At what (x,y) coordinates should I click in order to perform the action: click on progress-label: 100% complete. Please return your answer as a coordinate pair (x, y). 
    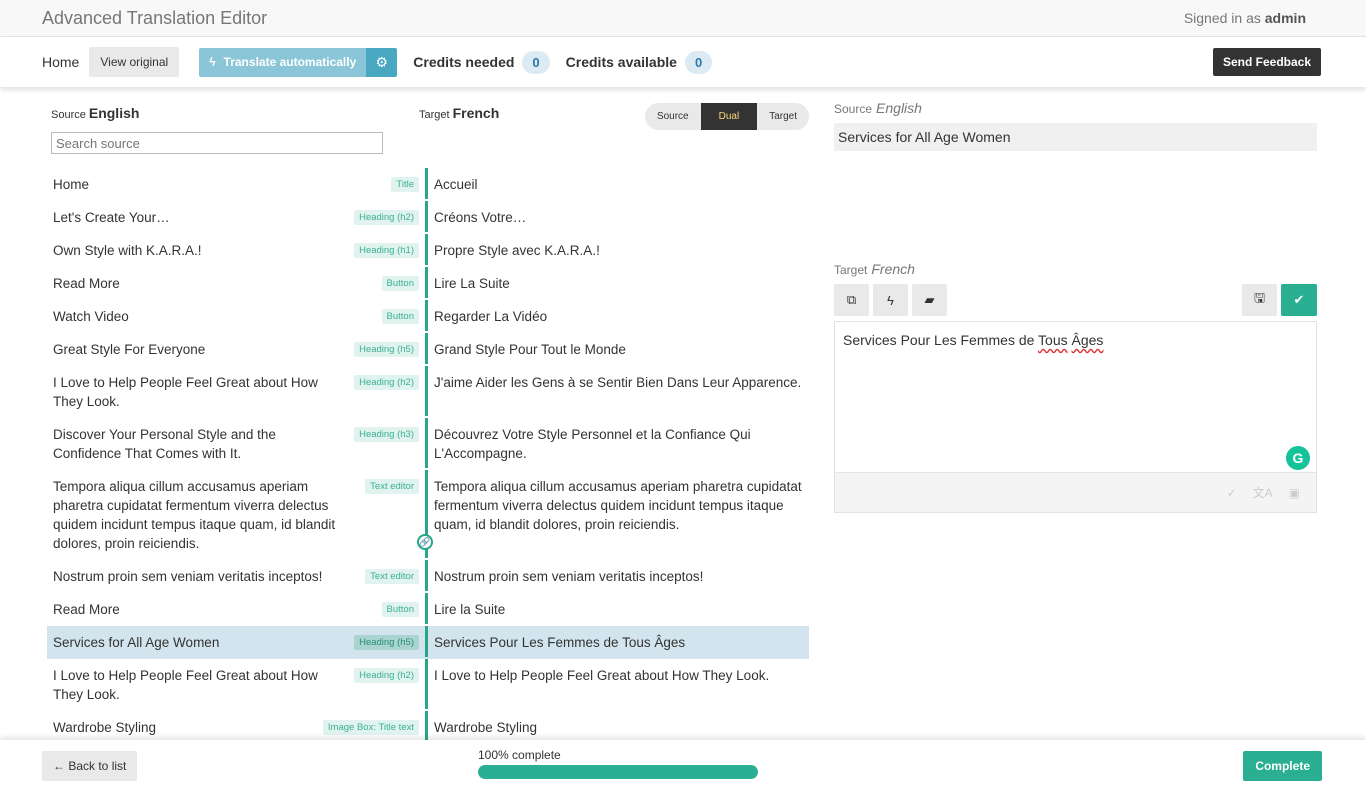
    Looking at the image, I should click on (519, 755).